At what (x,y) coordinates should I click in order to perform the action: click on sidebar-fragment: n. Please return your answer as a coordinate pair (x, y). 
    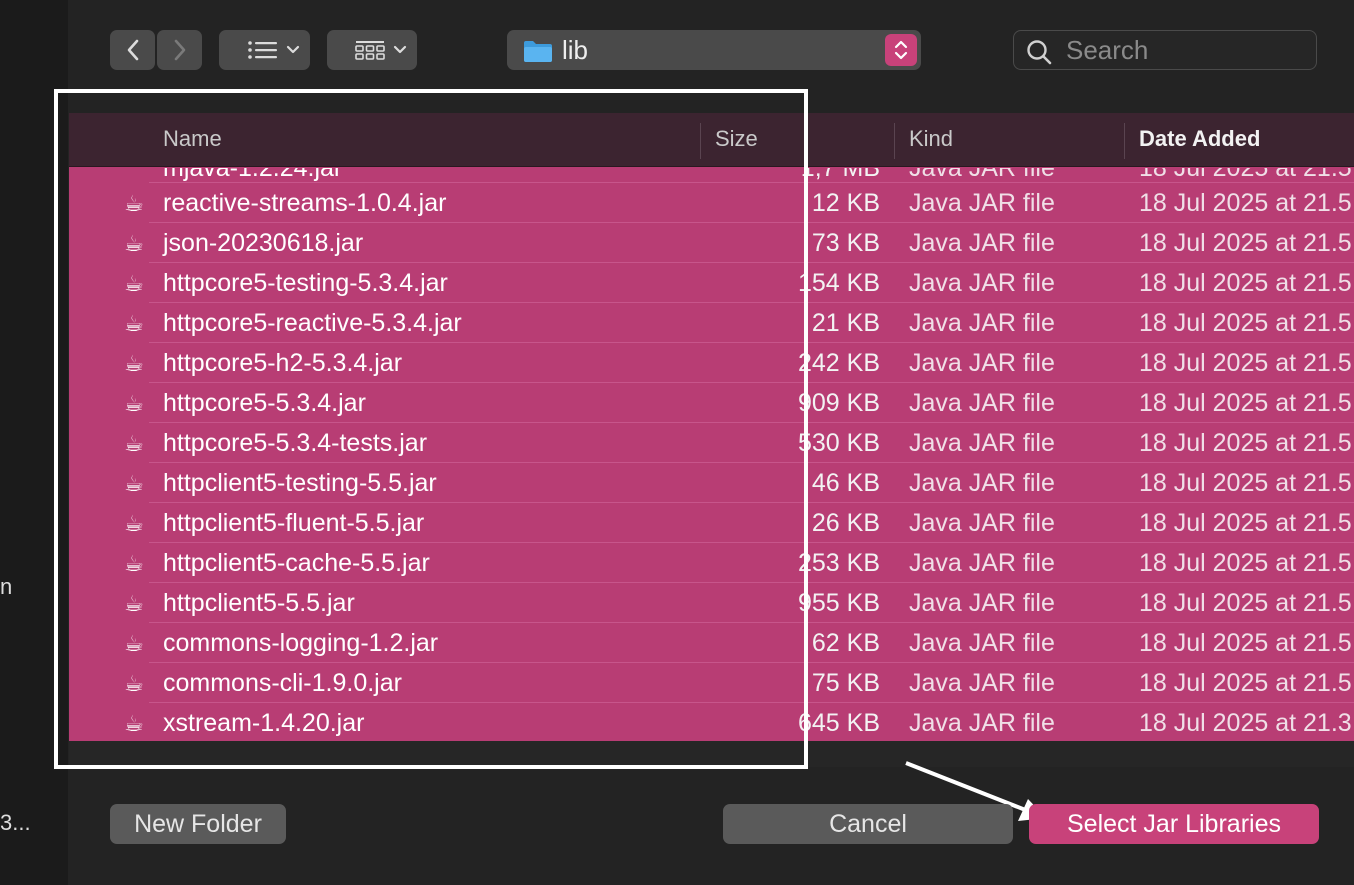
    Looking at the image, I should click on (6, 587).